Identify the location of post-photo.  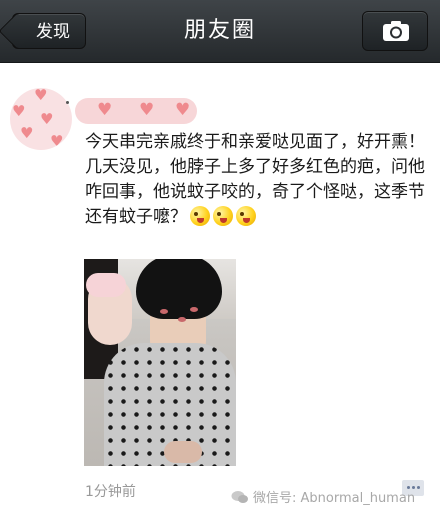
(160, 362).